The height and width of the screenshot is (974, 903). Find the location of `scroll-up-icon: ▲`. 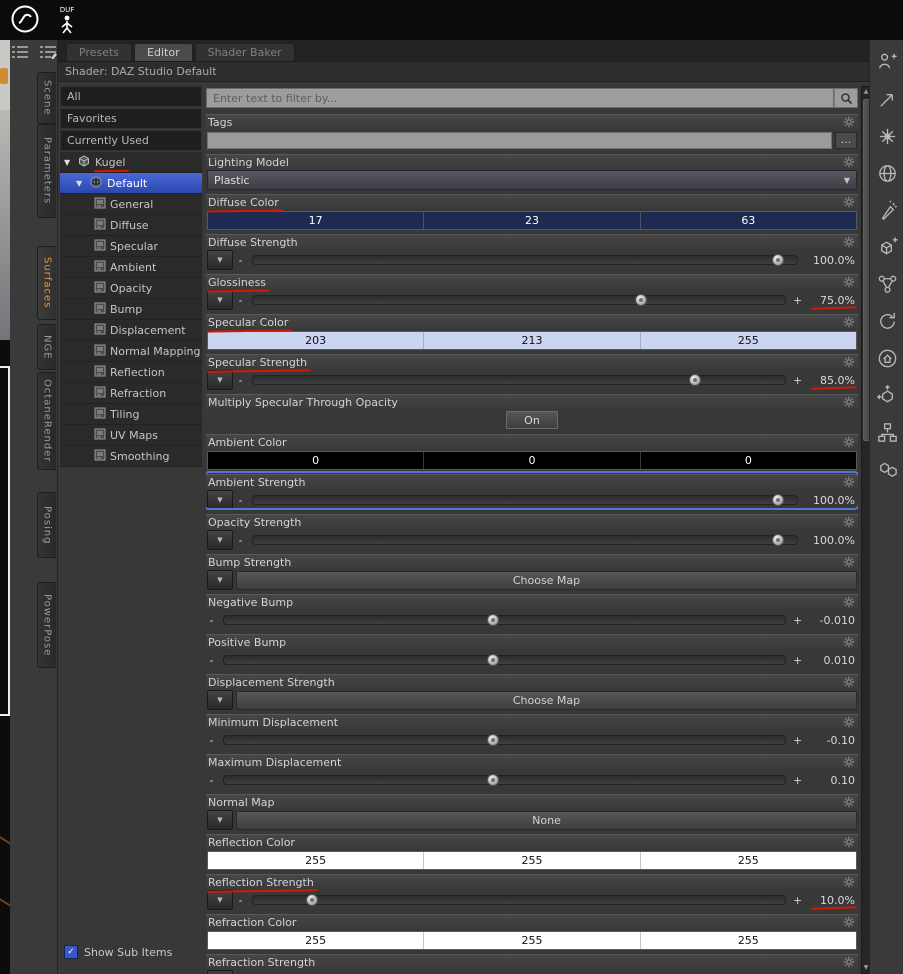

scroll-up-icon: ▲ is located at coordinates (865, 92).